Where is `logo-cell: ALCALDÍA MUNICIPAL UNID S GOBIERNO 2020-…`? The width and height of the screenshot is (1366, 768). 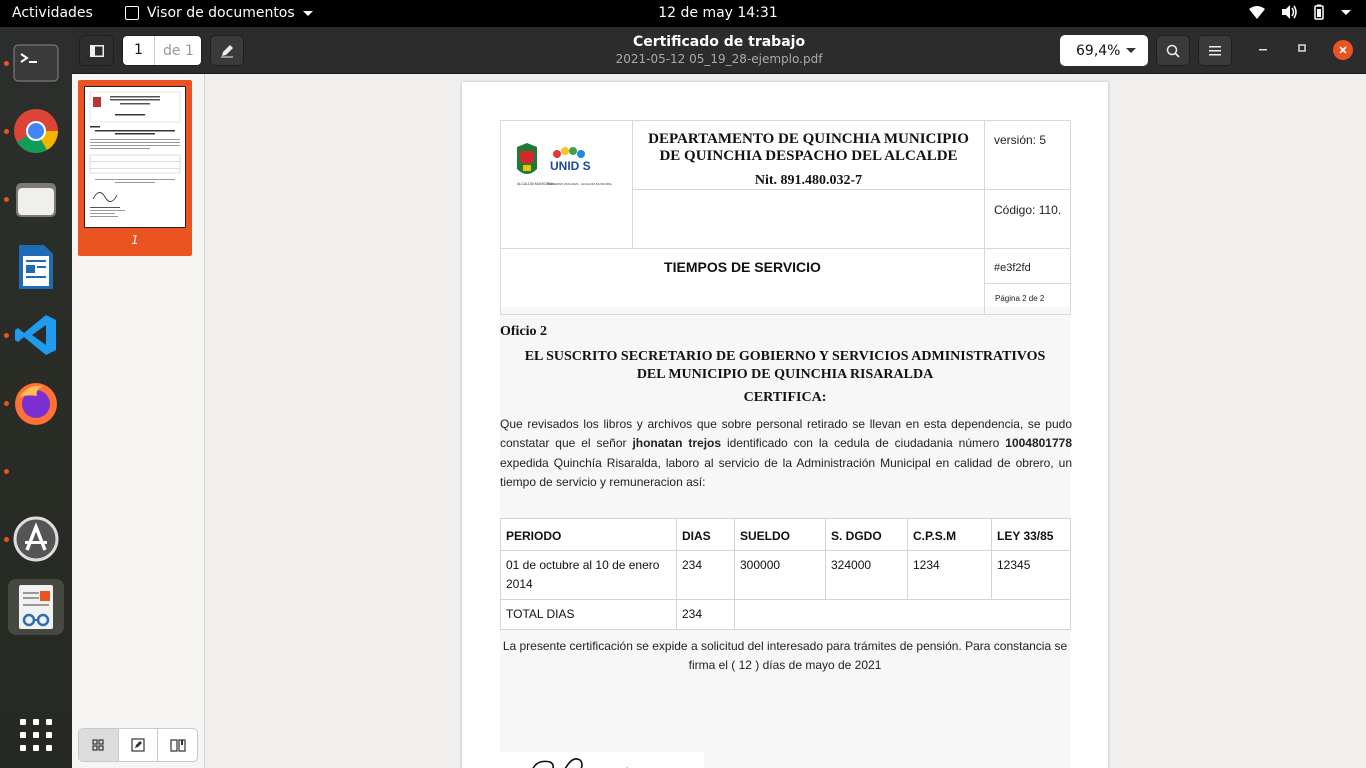 logo-cell: ALCALDÍA MUNICIPAL UNID S GOBIERNO 2020-… is located at coordinates (566, 184).